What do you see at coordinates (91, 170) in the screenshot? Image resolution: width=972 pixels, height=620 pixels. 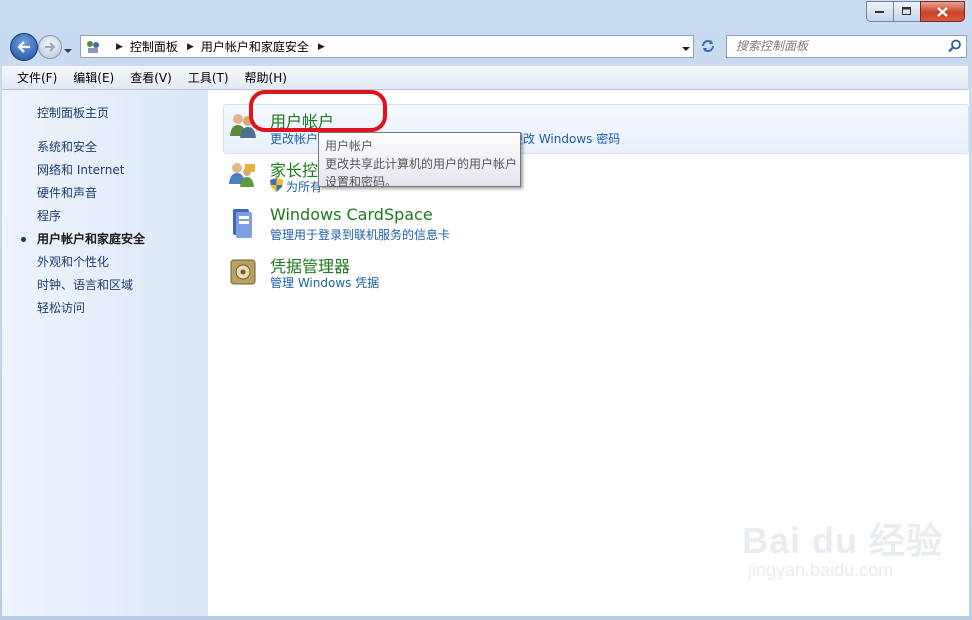 I see `sidebar-item-network-internet: 网络和 Internet` at bounding box center [91, 170].